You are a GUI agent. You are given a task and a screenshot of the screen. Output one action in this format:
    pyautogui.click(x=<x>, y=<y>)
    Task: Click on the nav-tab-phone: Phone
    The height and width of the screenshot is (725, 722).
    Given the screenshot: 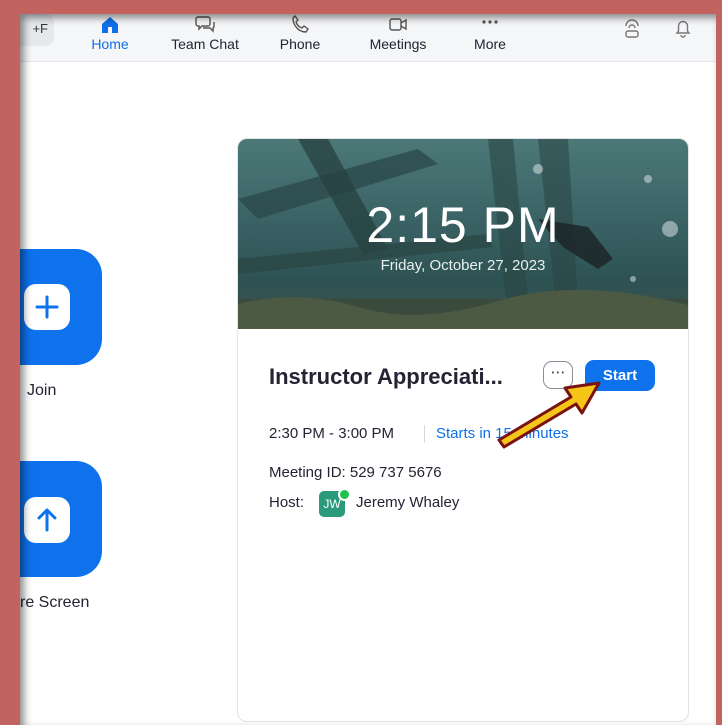 What is the action you would take?
    pyautogui.click(x=300, y=37)
    